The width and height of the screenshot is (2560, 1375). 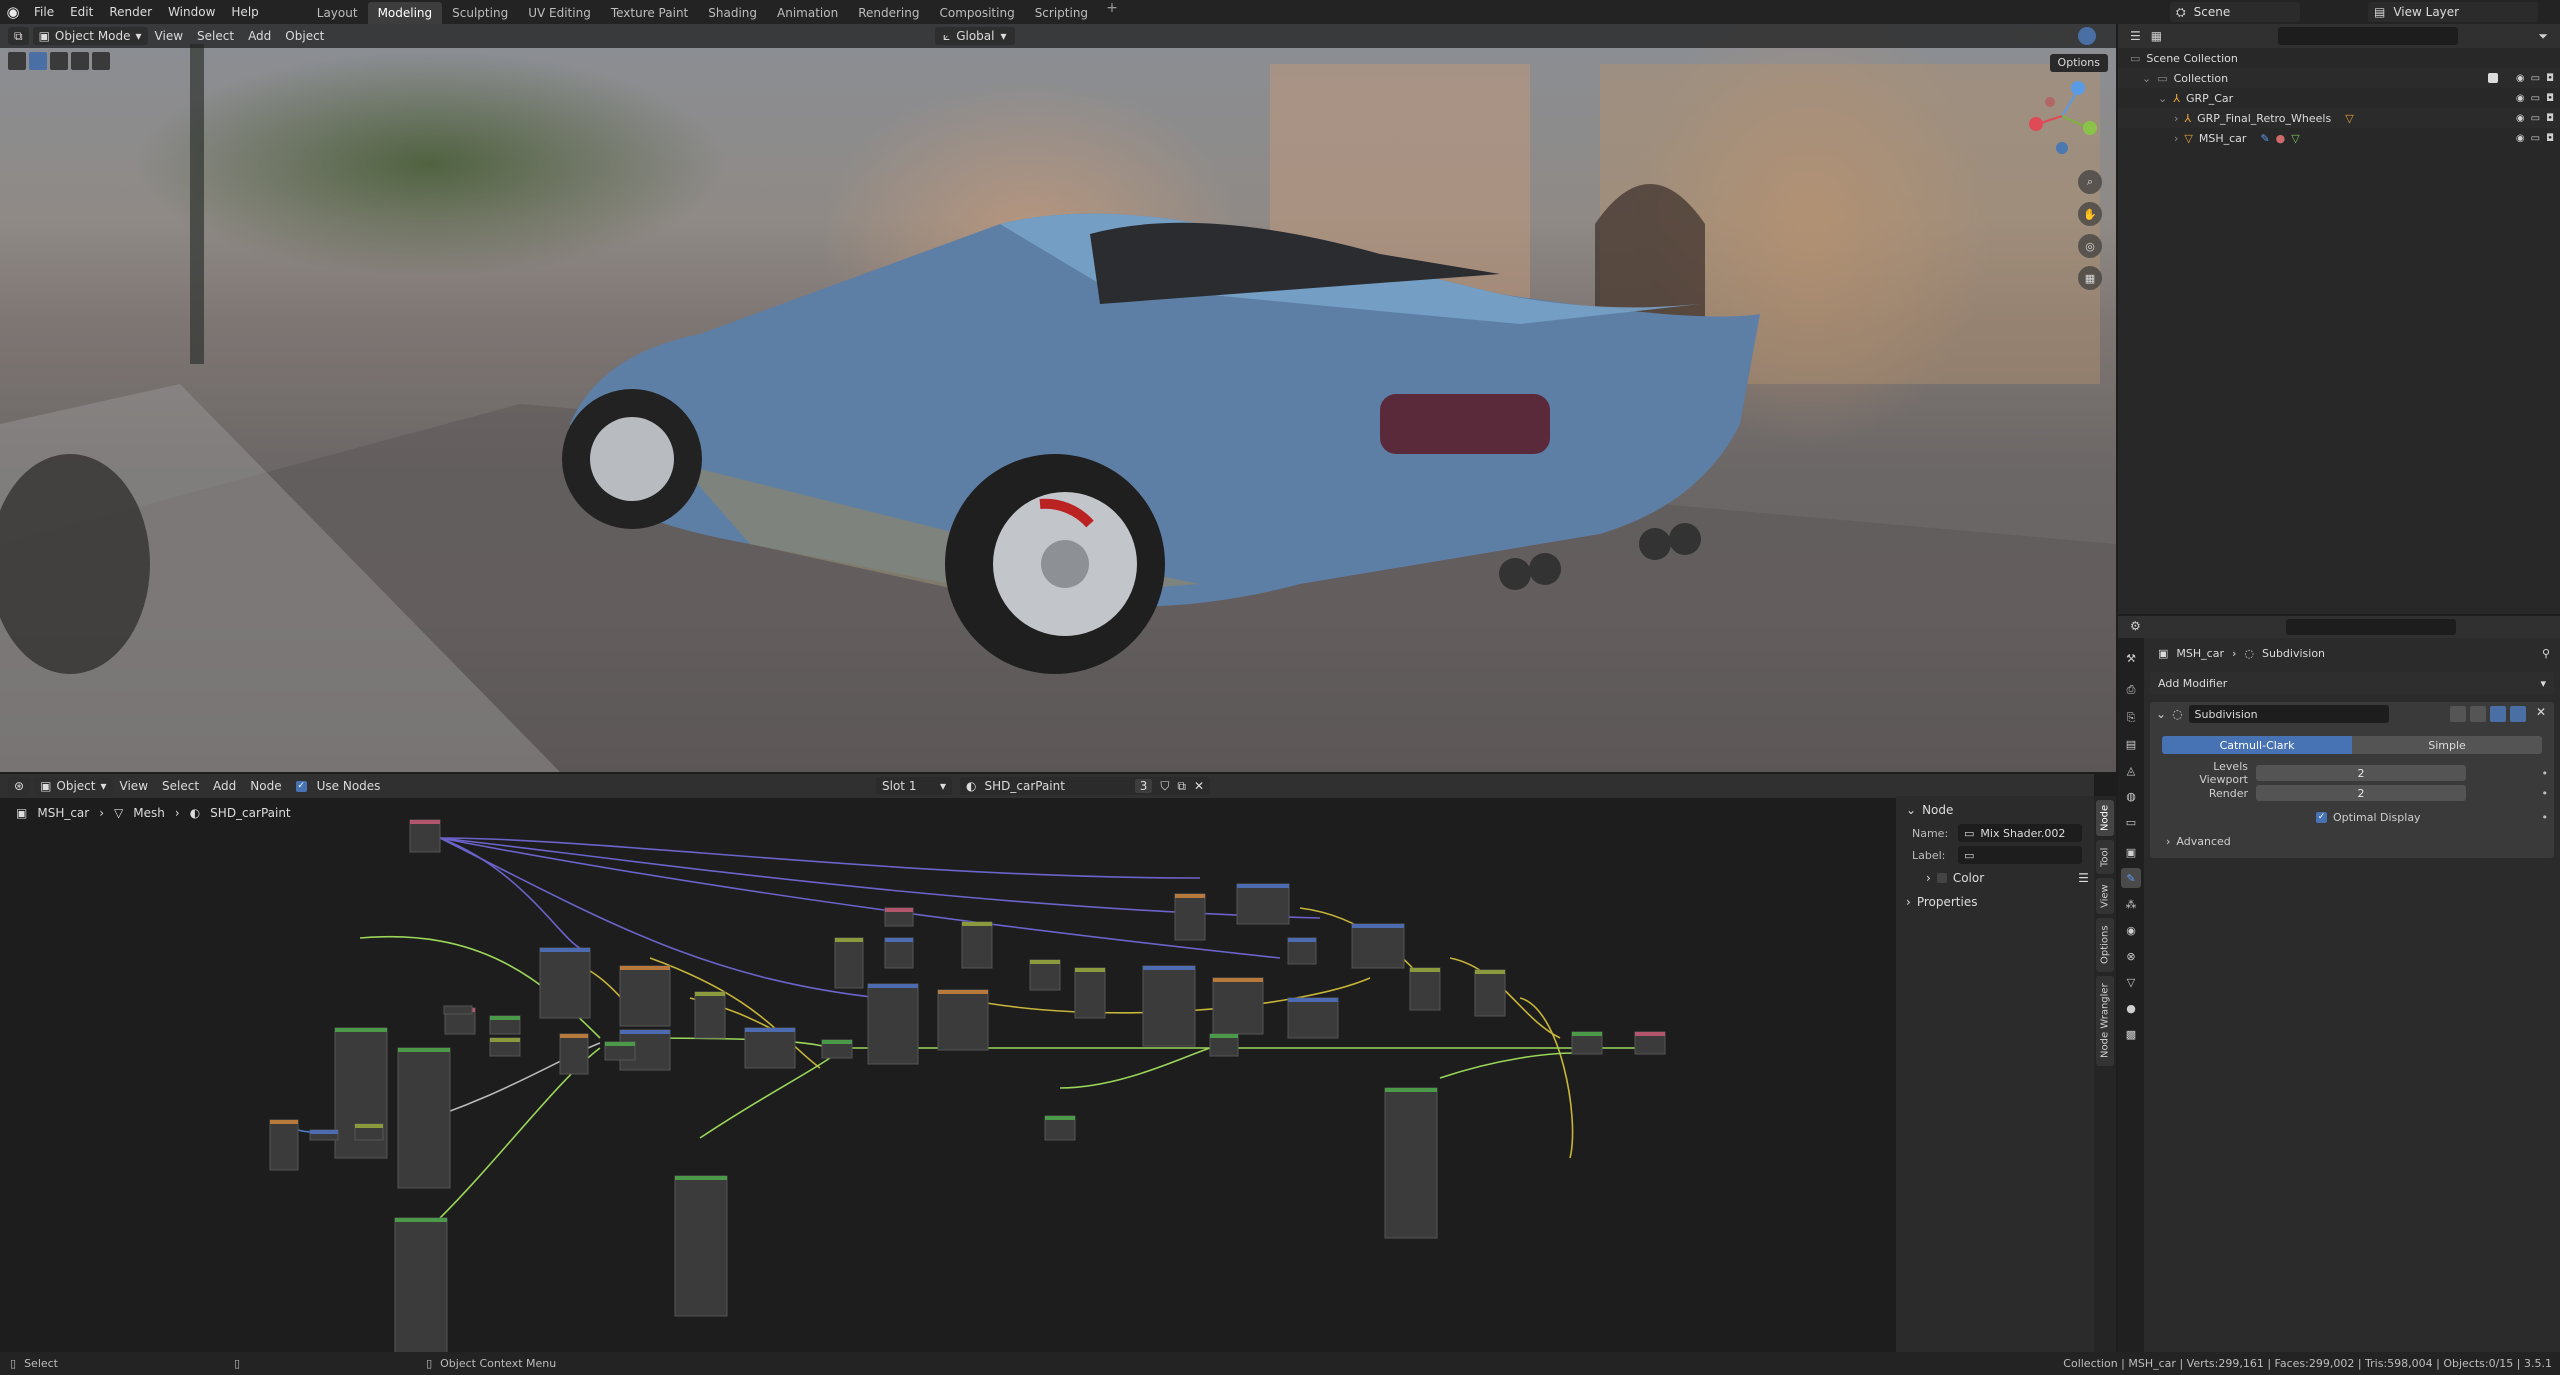 I want to click on tab-layout: Layout, so click(x=337, y=13).